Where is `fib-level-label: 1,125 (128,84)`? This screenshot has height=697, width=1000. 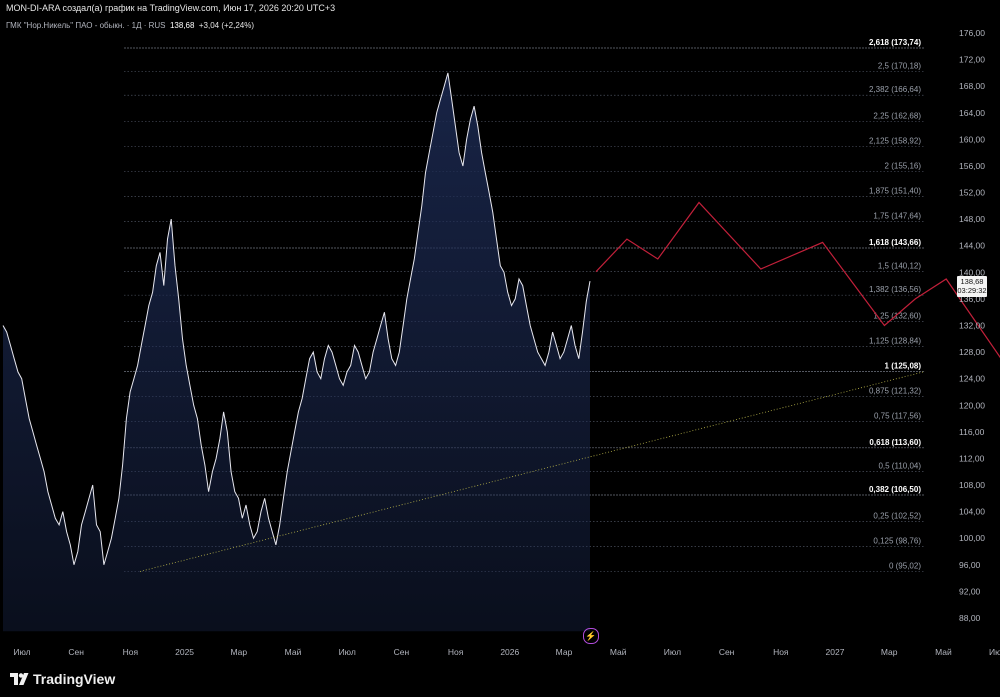 fib-level-label: 1,125 (128,84) is located at coordinates (895, 341).